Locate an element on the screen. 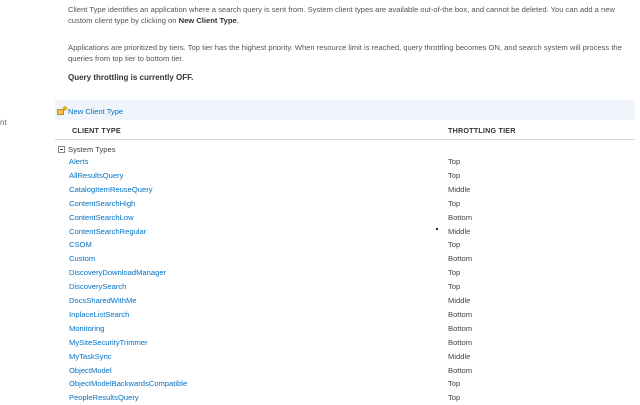 The image size is (640, 405). table-row: CSOM Top is located at coordinates (345, 245).